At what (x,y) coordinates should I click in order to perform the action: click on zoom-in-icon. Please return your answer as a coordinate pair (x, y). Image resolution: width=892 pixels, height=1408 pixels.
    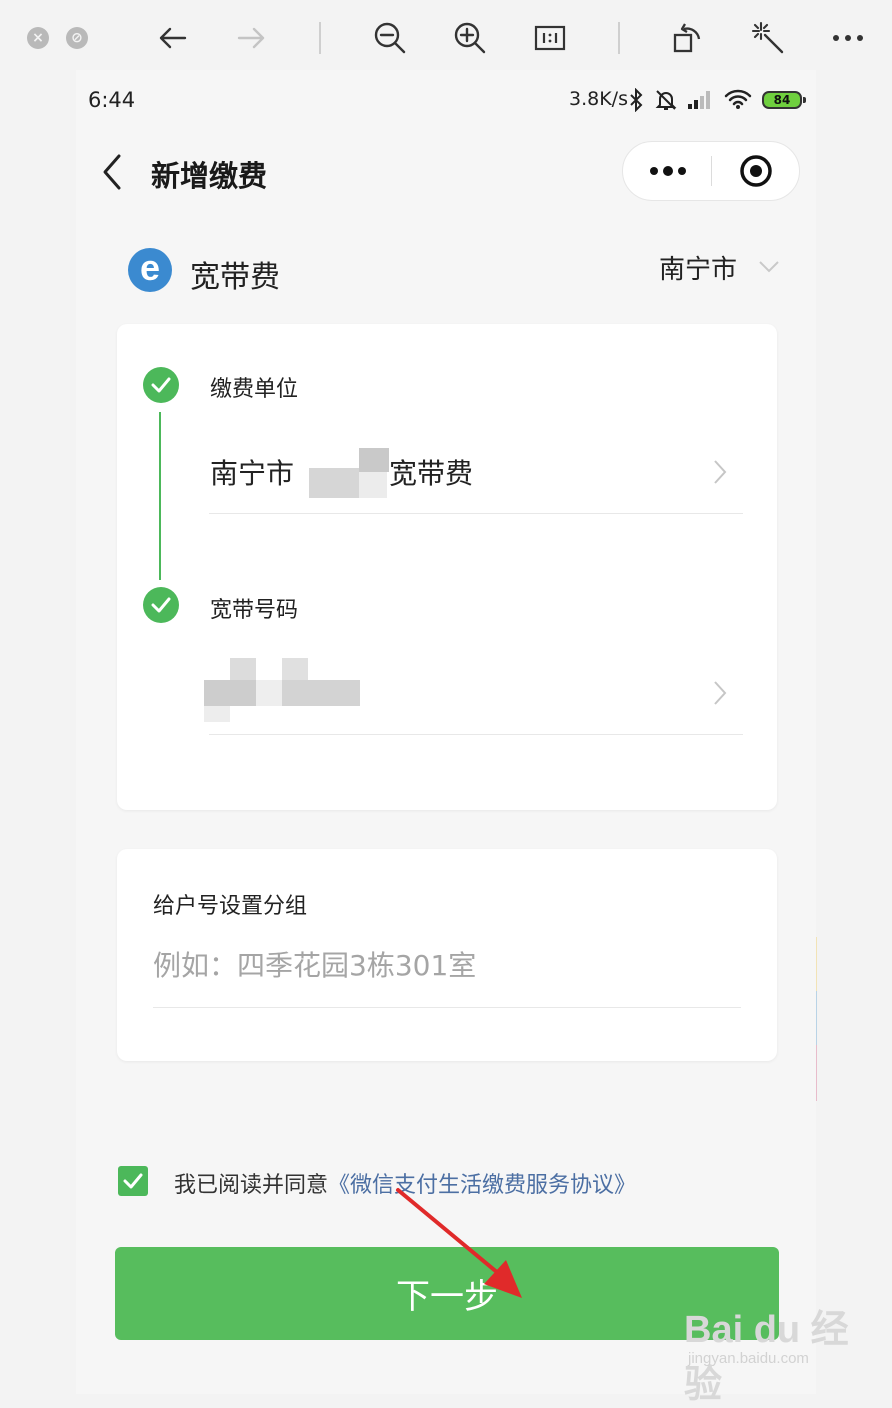
    Looking at the image, I should click on (470, 38).